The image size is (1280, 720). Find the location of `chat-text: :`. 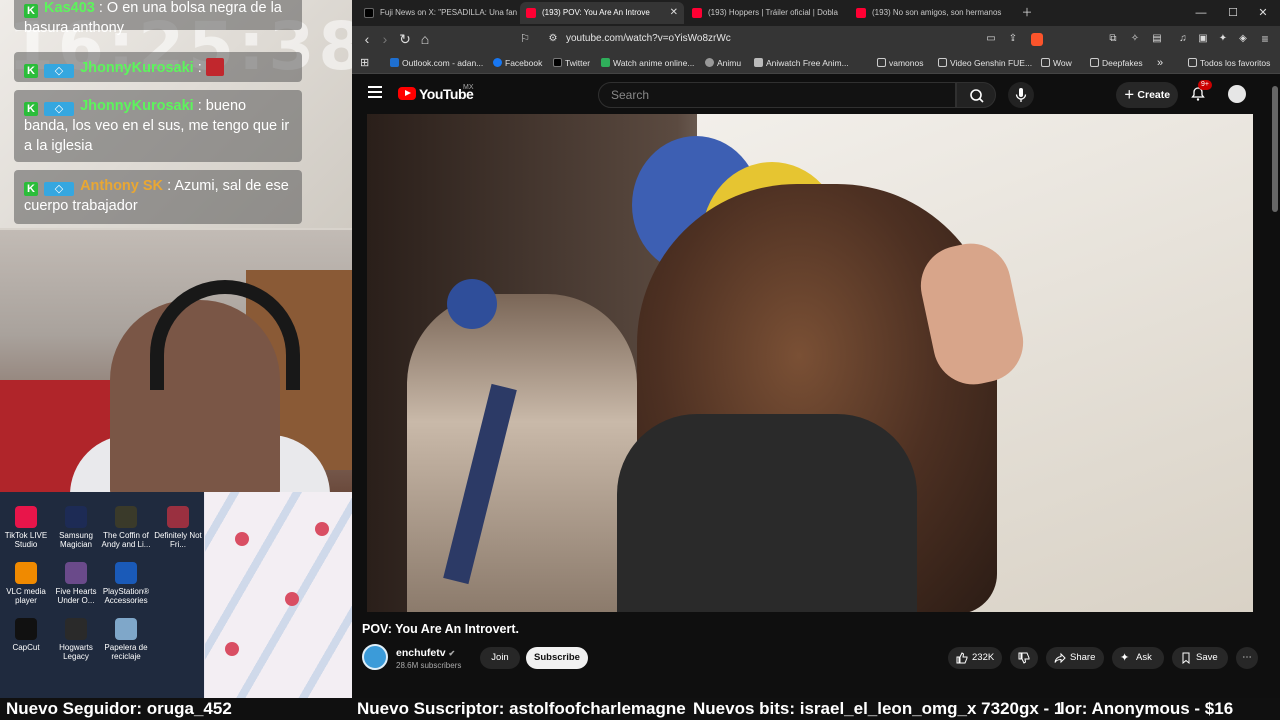

chat-text: : is located at coordinates (199, 68).